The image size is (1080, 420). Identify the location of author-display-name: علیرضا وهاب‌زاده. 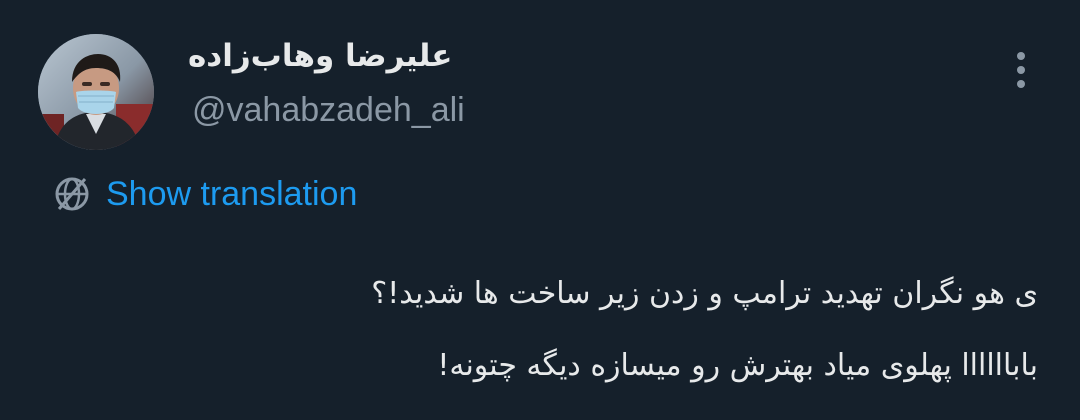
(335, 56).